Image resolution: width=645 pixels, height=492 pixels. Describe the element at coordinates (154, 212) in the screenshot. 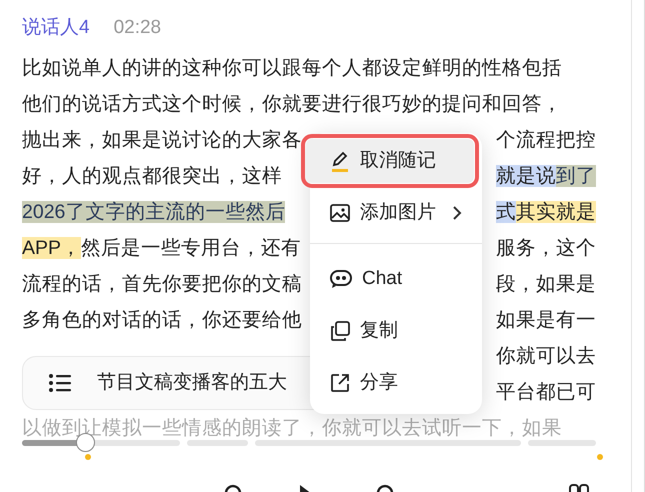

I see `highlighted-text: 2026了文字的主流的一些然后` at that location.